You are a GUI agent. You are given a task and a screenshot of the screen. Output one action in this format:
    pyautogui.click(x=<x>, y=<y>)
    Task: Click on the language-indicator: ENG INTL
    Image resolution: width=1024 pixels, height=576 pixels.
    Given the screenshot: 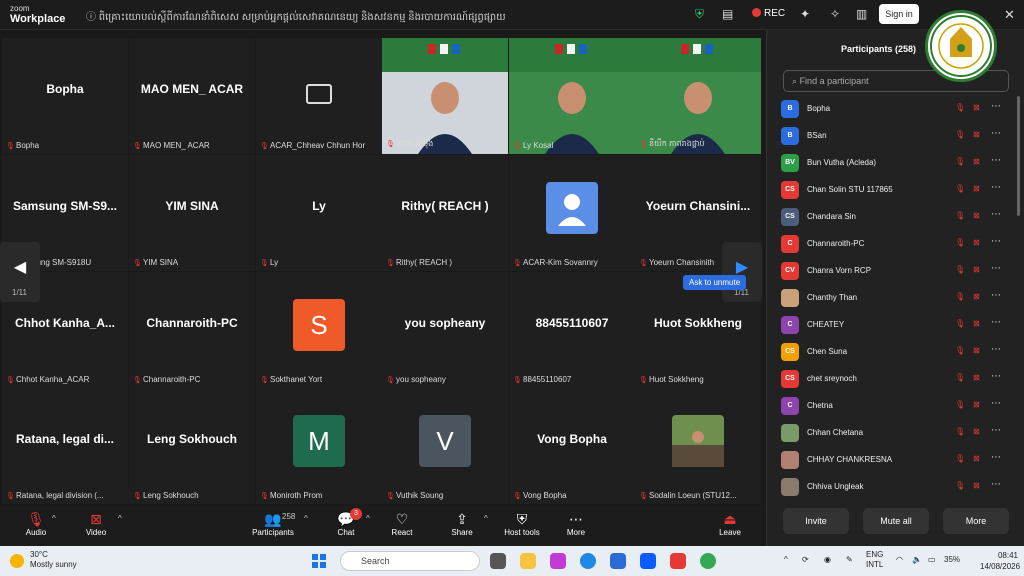 What is the action you would take?
    pyautogui.click(x=874, y=560)
    